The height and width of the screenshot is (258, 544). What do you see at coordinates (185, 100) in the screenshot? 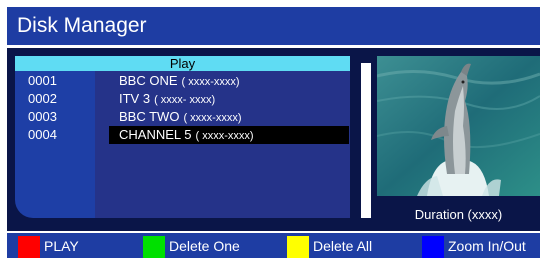
I see `item-code: ( xxxx- xxxx)` at bounding box center [185, 100].